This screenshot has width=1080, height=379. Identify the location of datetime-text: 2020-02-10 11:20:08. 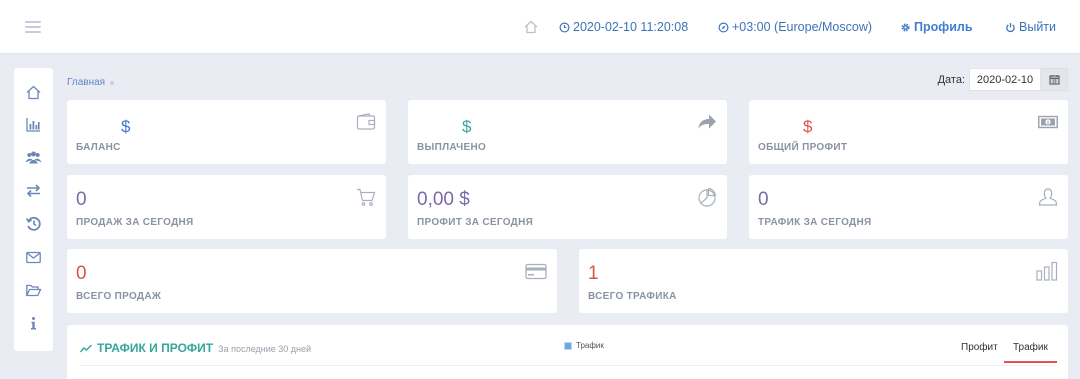
(631, 27).